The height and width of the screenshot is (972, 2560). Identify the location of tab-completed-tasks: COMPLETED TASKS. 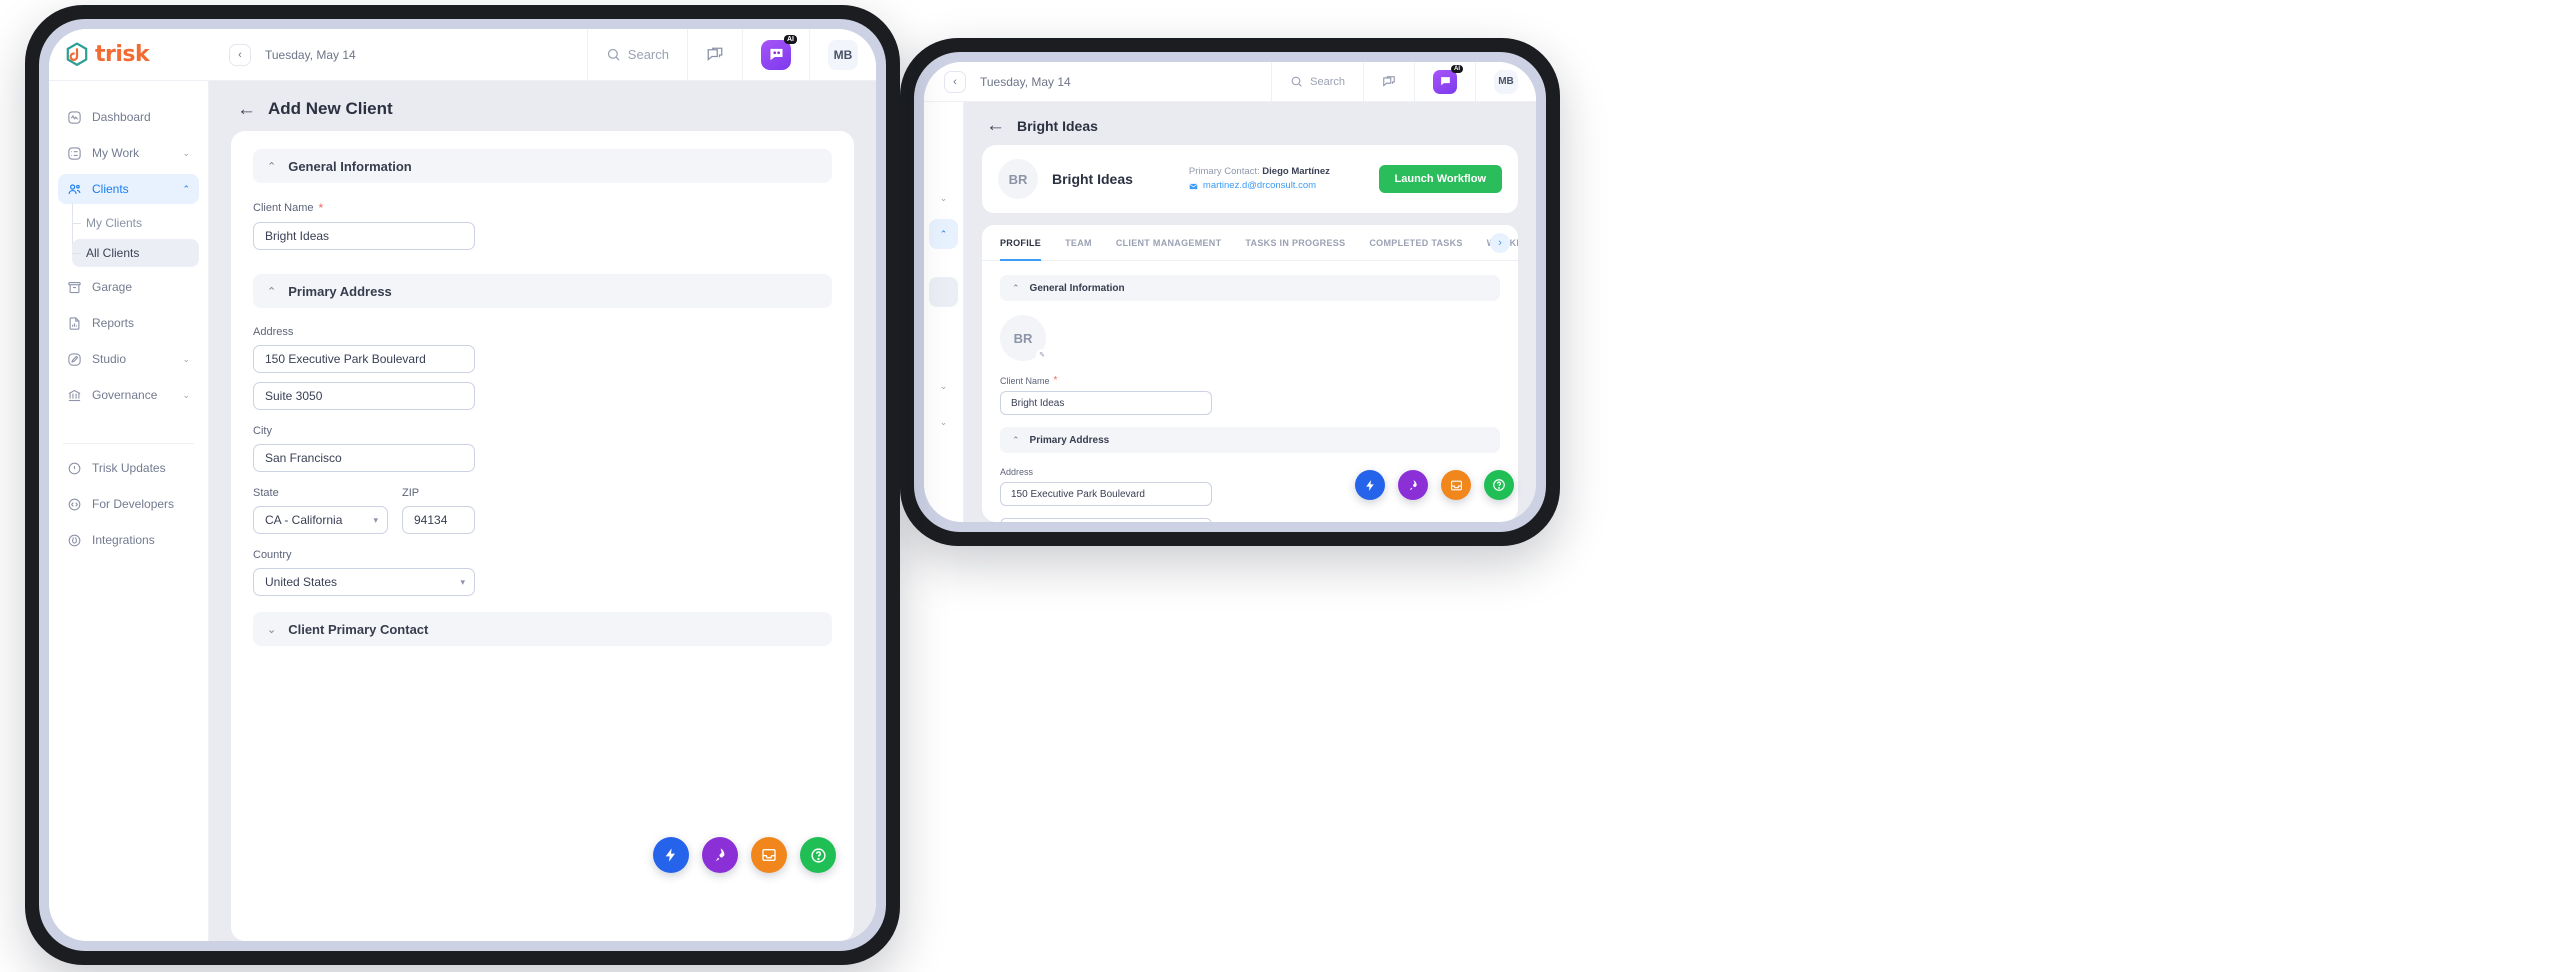
(1415, 242).